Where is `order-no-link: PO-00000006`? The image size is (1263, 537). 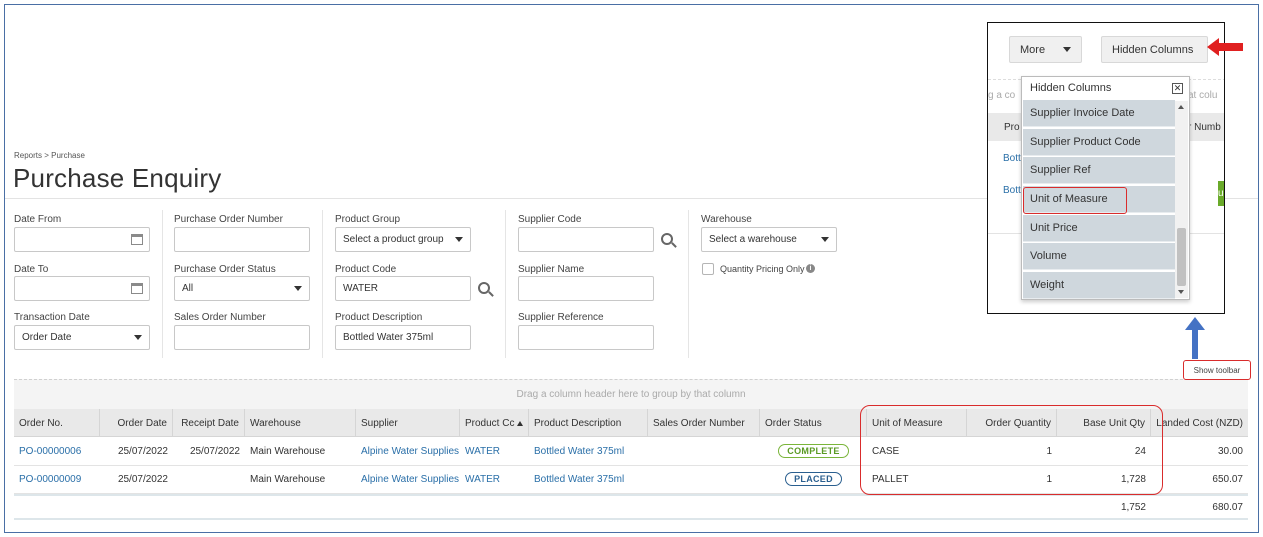 order-no-link: PO-00000006 is located at coordinates (57, 451).